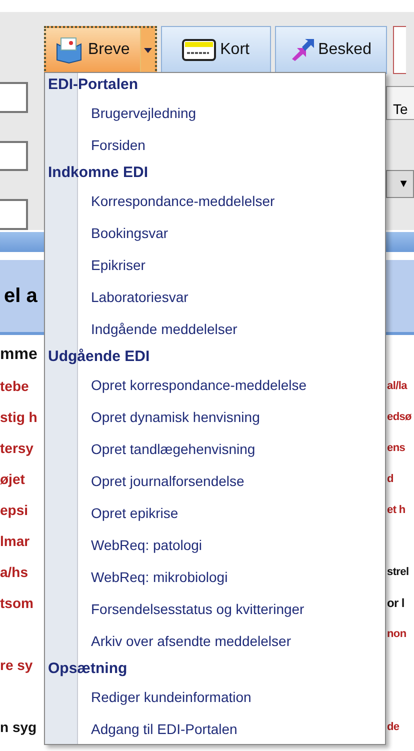 The width and height of the screenshot is (414, 751). I want to click on menu-item: Opret epikrise, so click(238, 513).